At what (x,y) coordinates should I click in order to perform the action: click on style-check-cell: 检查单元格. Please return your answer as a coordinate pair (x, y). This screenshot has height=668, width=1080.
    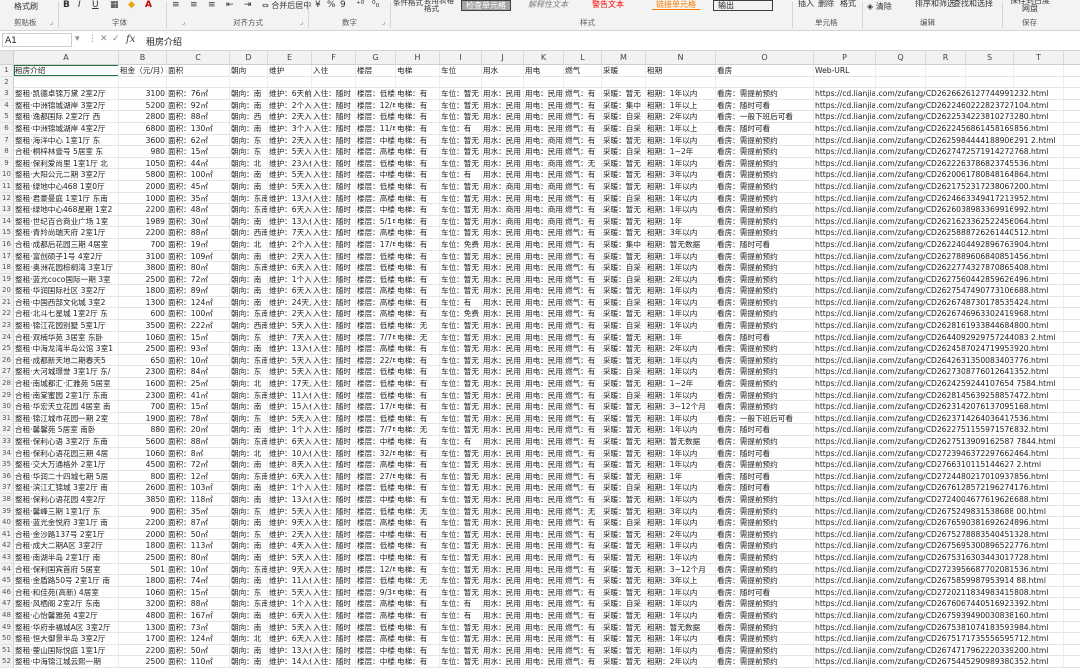
    Looking at the image, I should click on (486, 5).